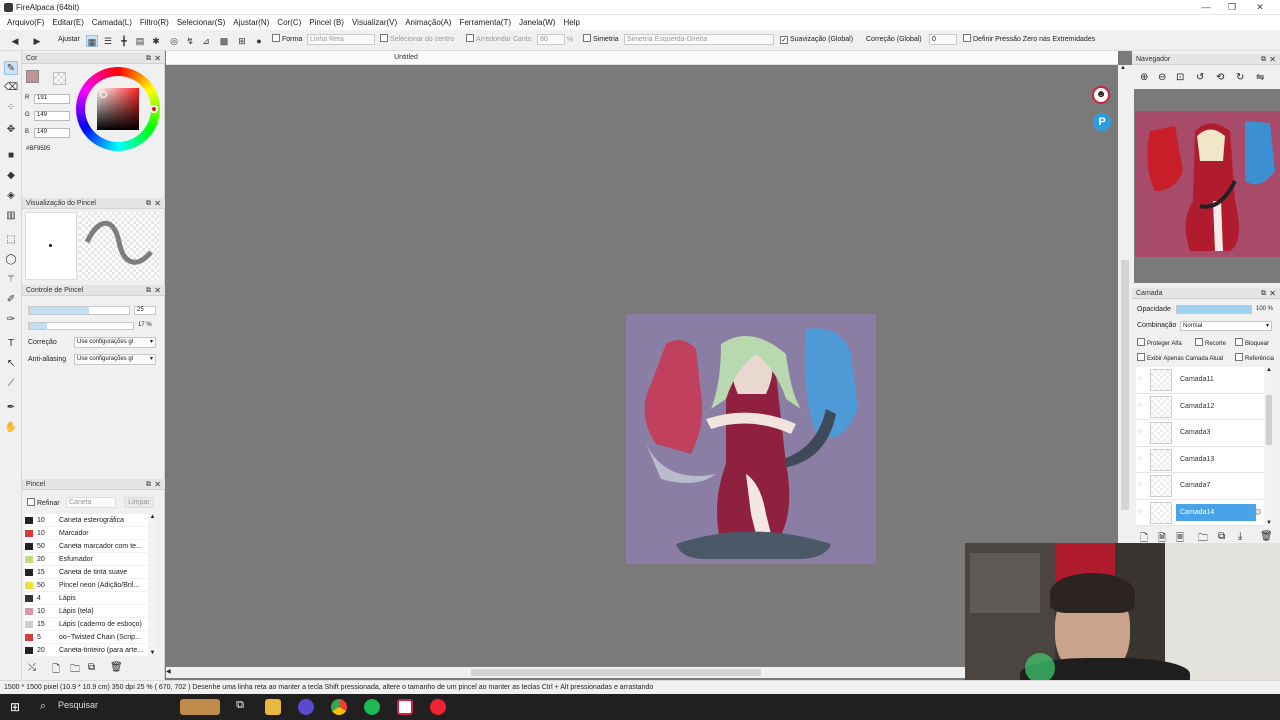  I want to click on document-tab: Untitled, so click(406, 58).